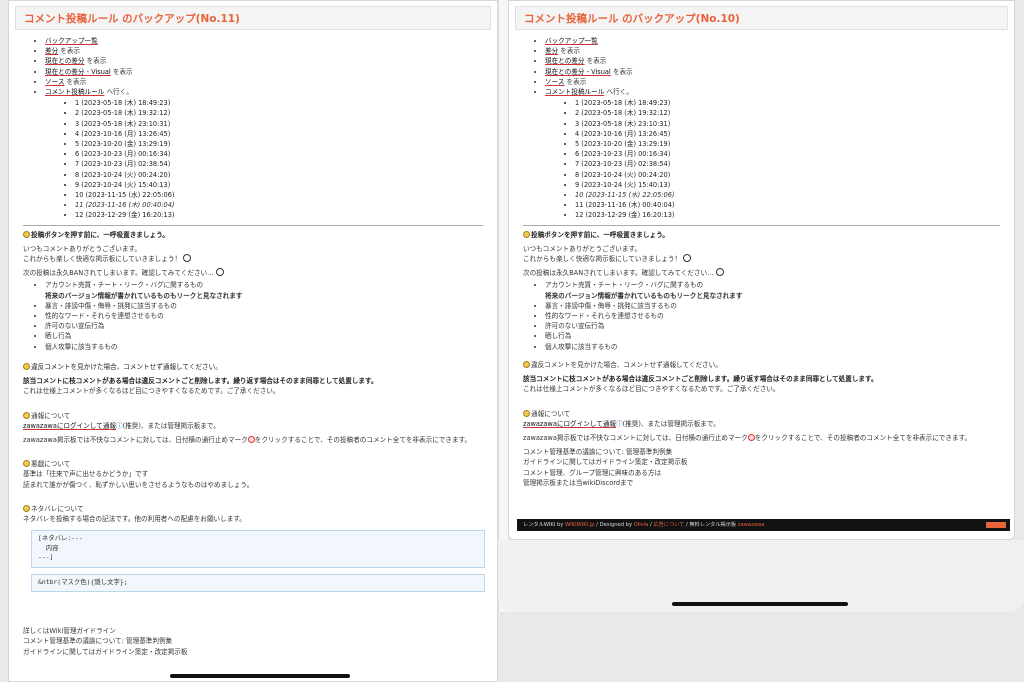 The image size is (1024, 682). Describe the element at coordinates (260, 676) in the screenshot. I see `home-indicator-left` at that location.